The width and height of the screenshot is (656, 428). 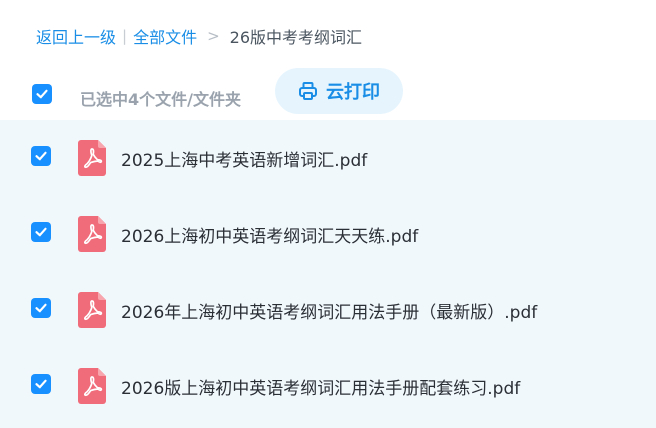 What do you see at coordinates (213, 36) in the screenshot?
I see `breadcrumb-arrow: >` at bounding box center [213, 36].